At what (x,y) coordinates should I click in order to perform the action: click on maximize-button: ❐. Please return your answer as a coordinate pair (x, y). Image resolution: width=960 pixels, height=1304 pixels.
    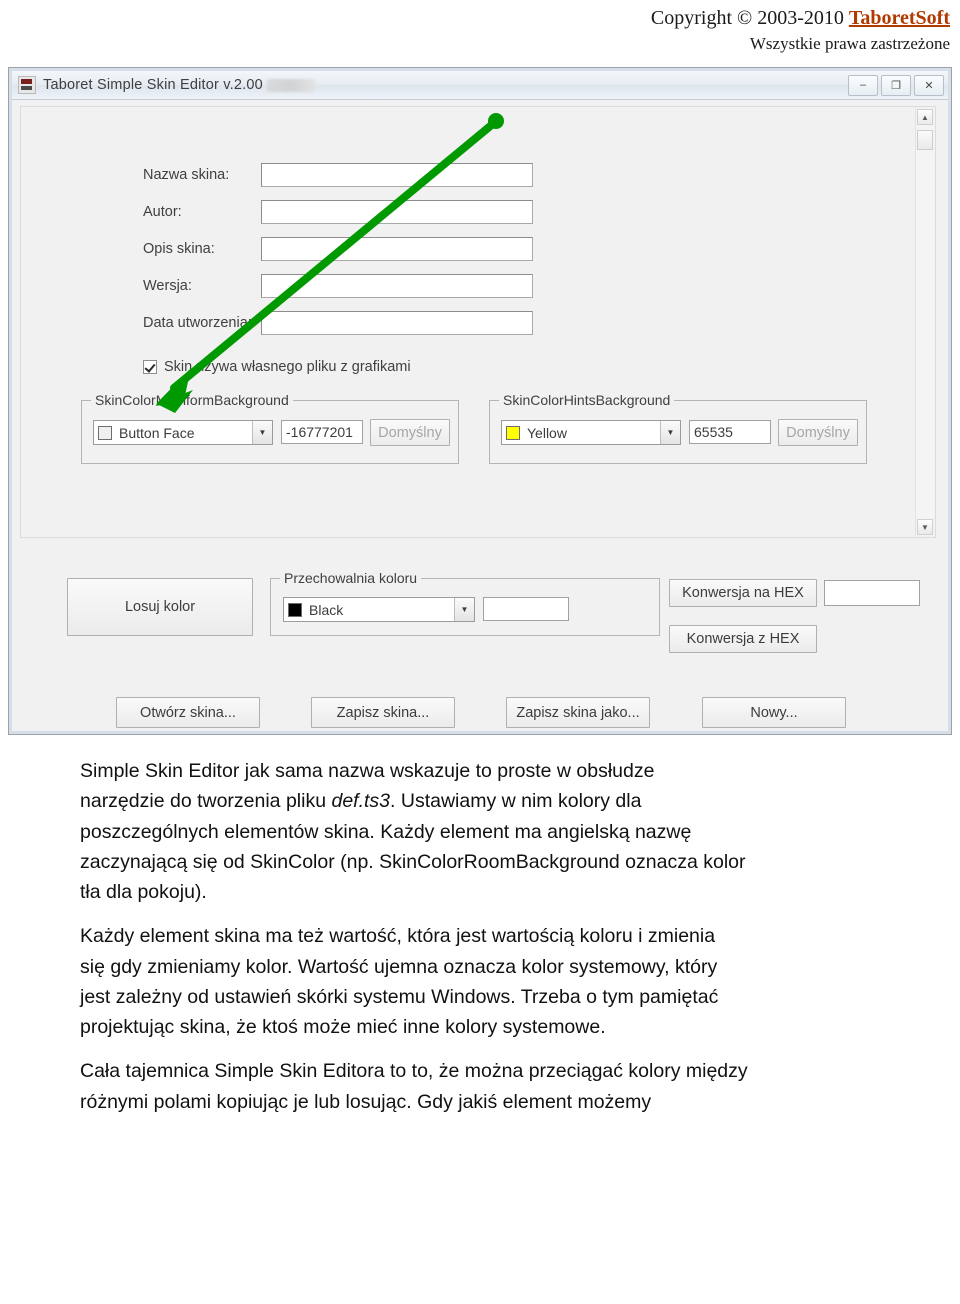
    Looking at the image, I should click on (896, 85).